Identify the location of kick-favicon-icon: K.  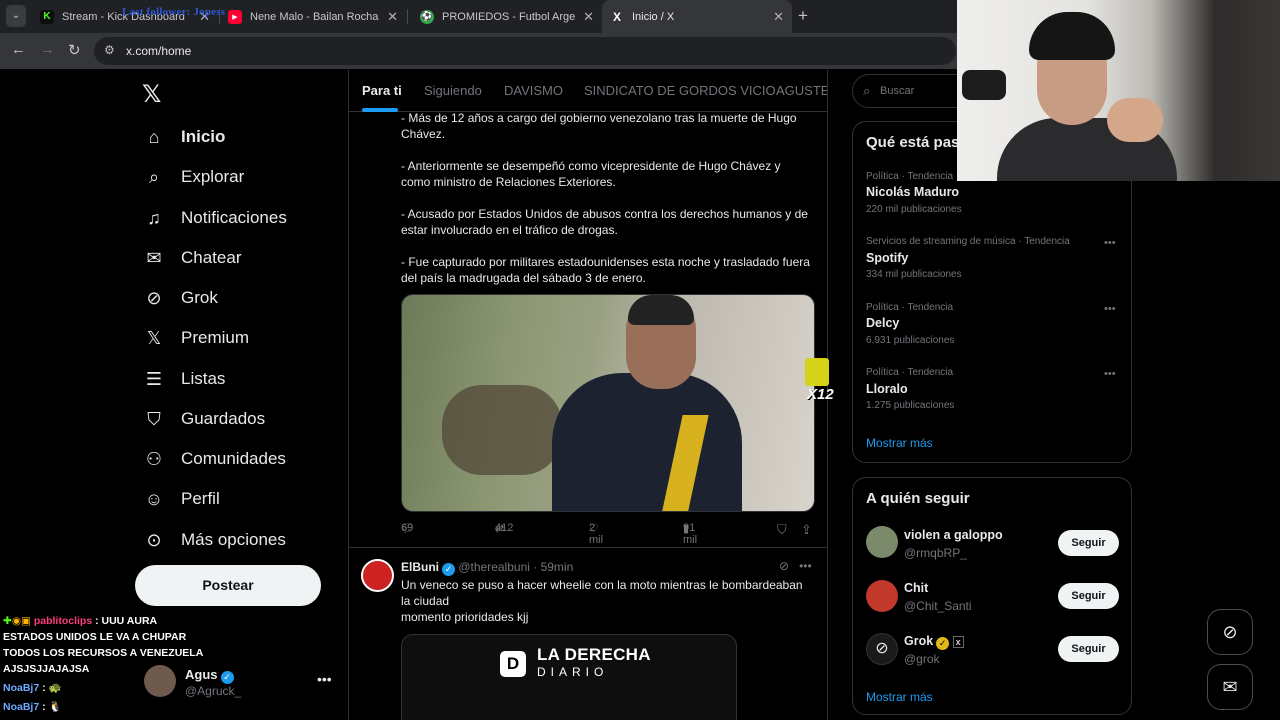
(47, 16).